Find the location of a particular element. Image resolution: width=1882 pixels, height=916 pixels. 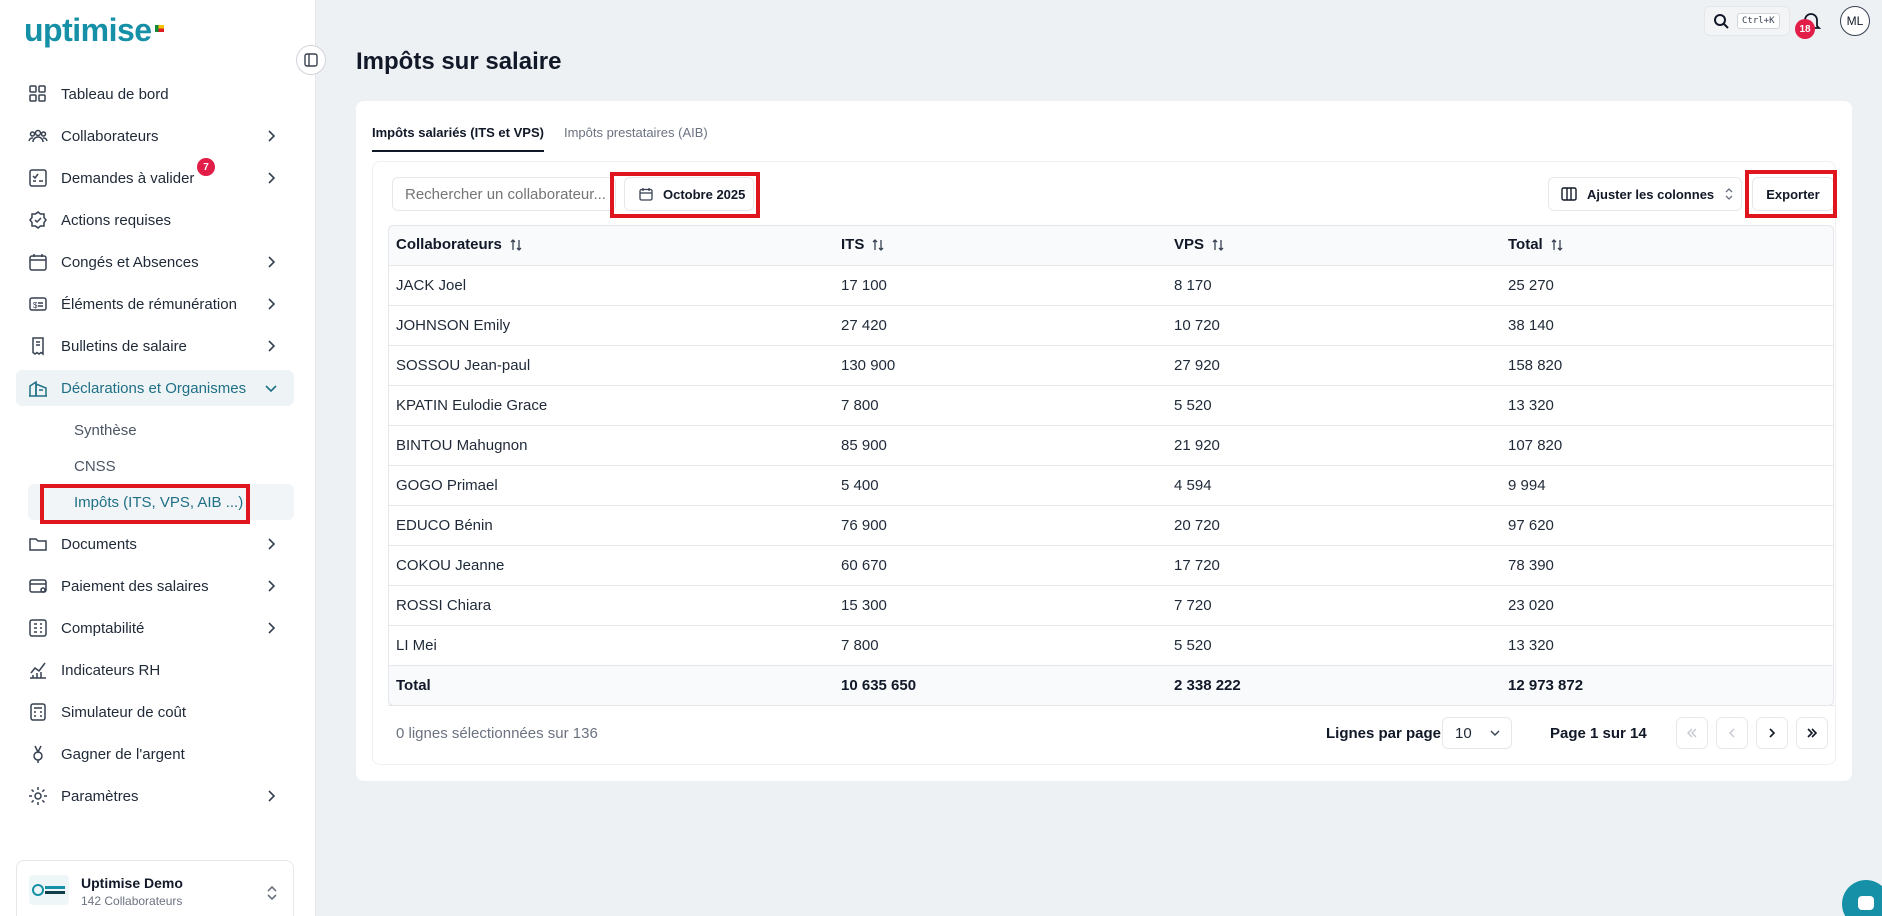

amount-cell: 107 820 is located at coordinates (1667, 445).